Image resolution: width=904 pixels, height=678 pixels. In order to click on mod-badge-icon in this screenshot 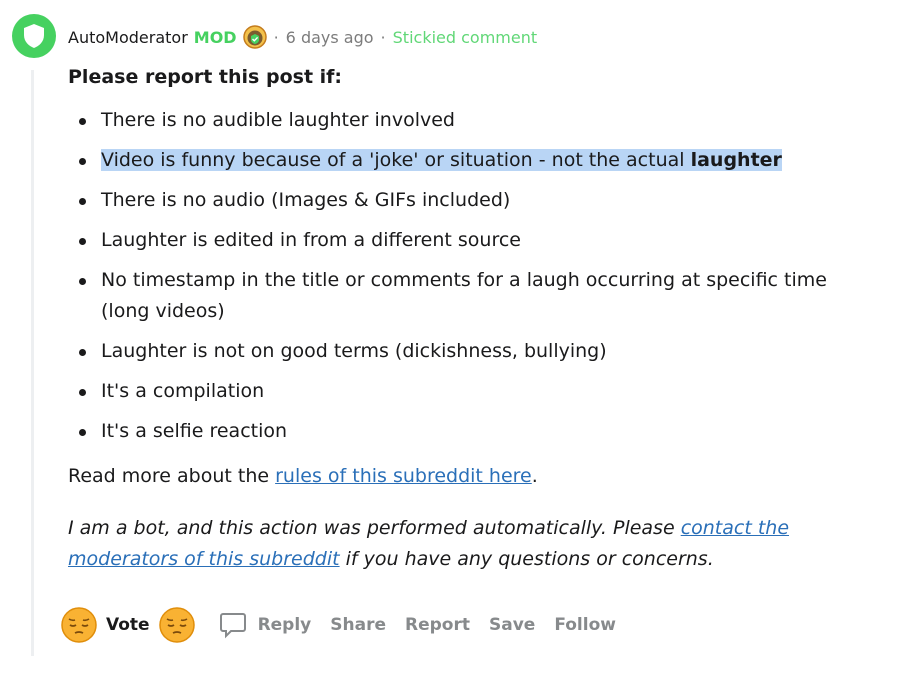, I will do `click(254, 37)`.